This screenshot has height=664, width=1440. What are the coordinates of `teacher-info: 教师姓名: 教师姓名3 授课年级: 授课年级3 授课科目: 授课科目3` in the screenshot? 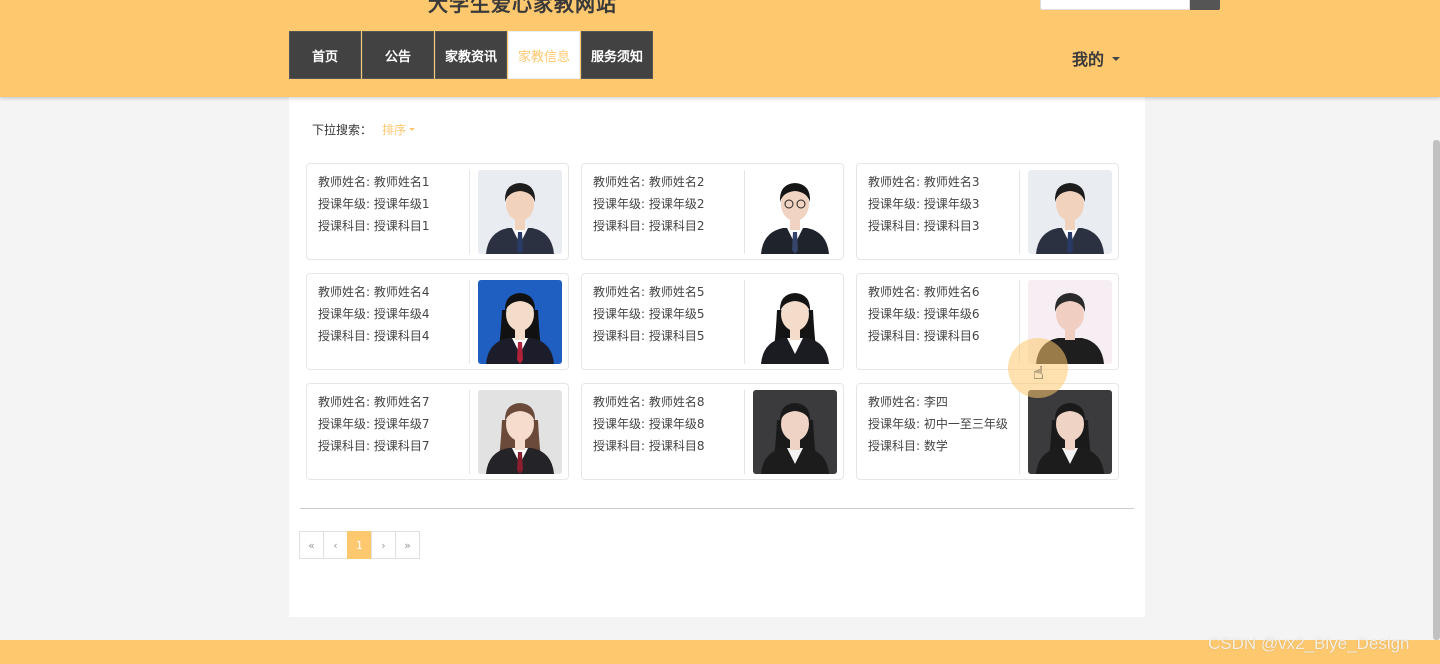 It's located at (924, 204).